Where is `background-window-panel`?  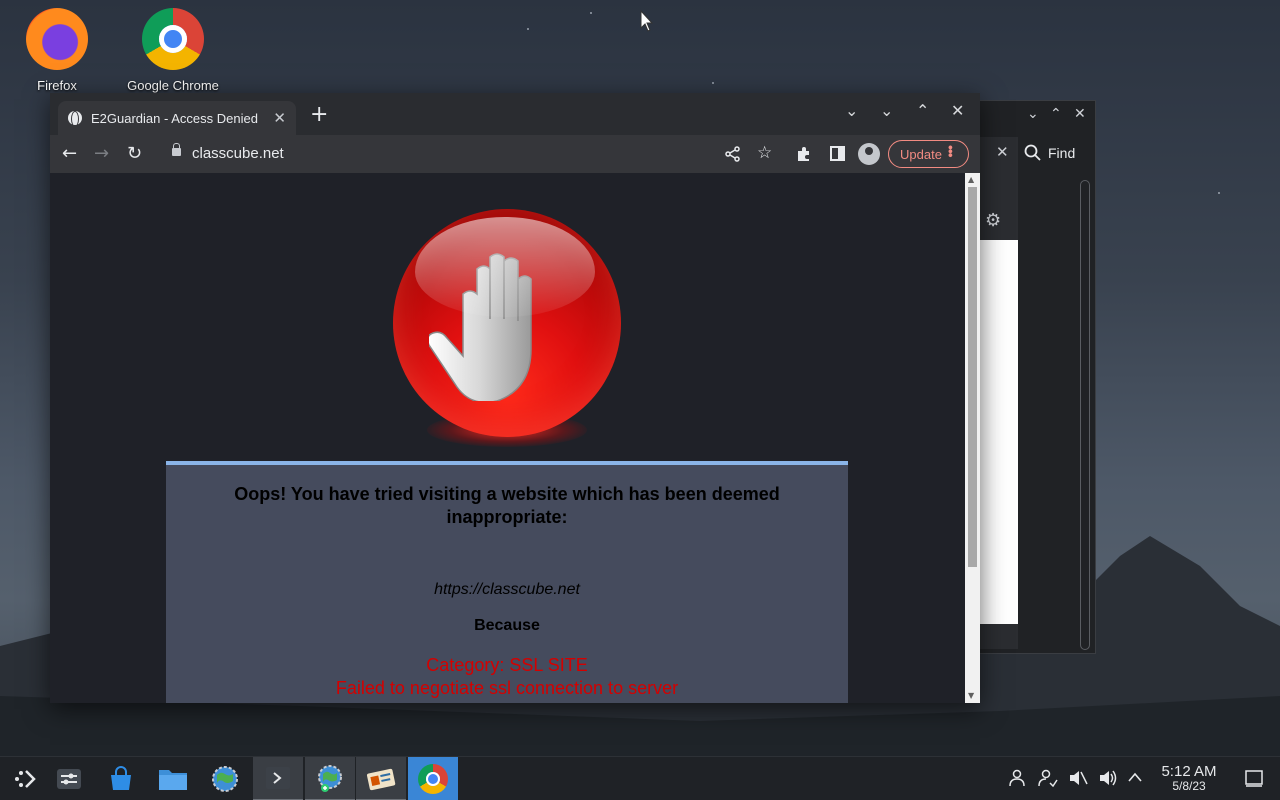 background-window-panel is located at coordinates (998, 432).